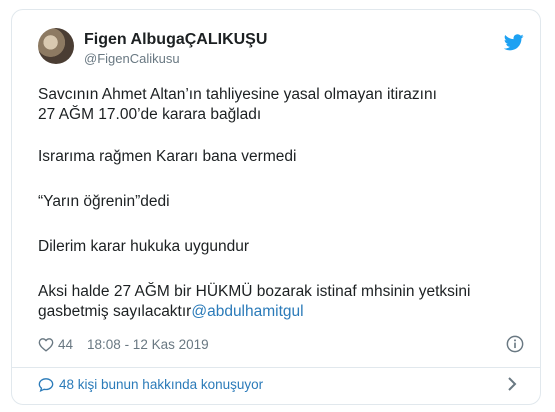 This screenshot has width=555, height=412. Describe the element at coordinates (515, 344) in the screenshot. I see `info-icon` at that location.